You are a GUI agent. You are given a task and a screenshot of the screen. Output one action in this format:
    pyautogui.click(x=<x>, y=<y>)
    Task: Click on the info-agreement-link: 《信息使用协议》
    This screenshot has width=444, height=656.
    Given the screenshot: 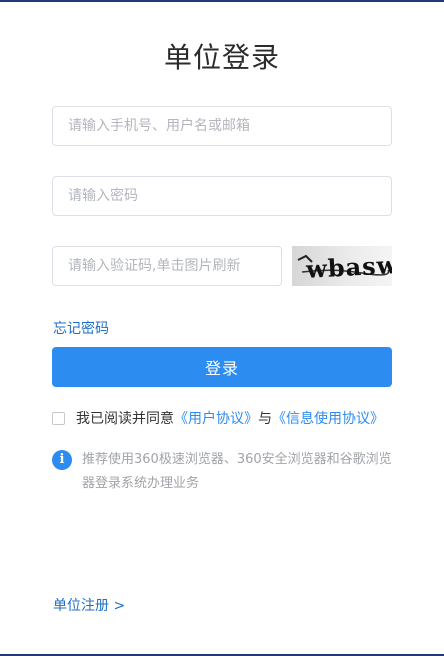 What is the action you would take?
    pyautogui.click(x=328, y=418)
    